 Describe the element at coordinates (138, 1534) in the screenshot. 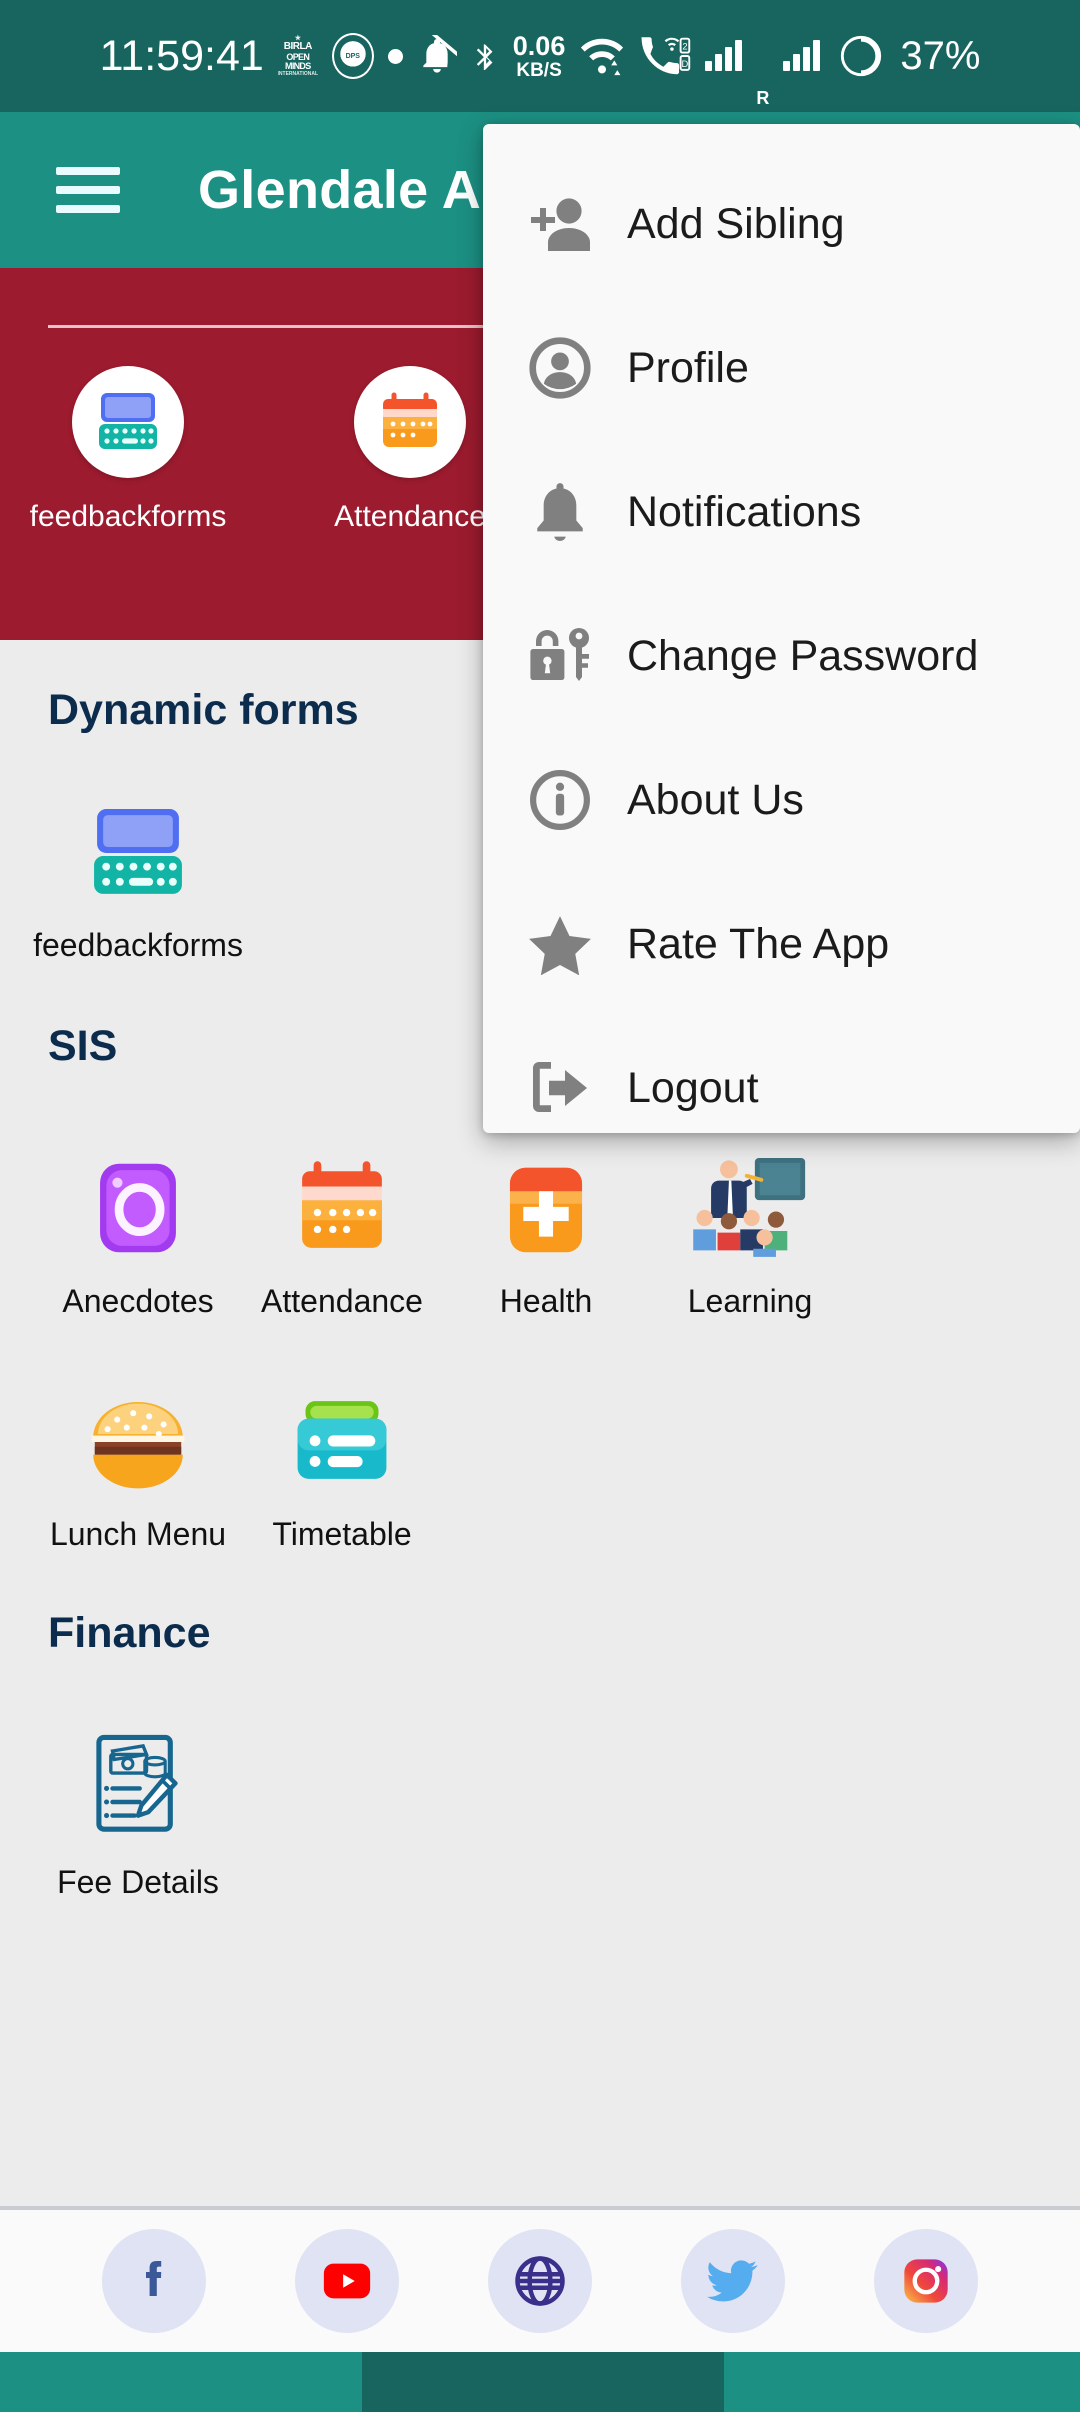

I see `tile-label: Lunch Menu` at that location.